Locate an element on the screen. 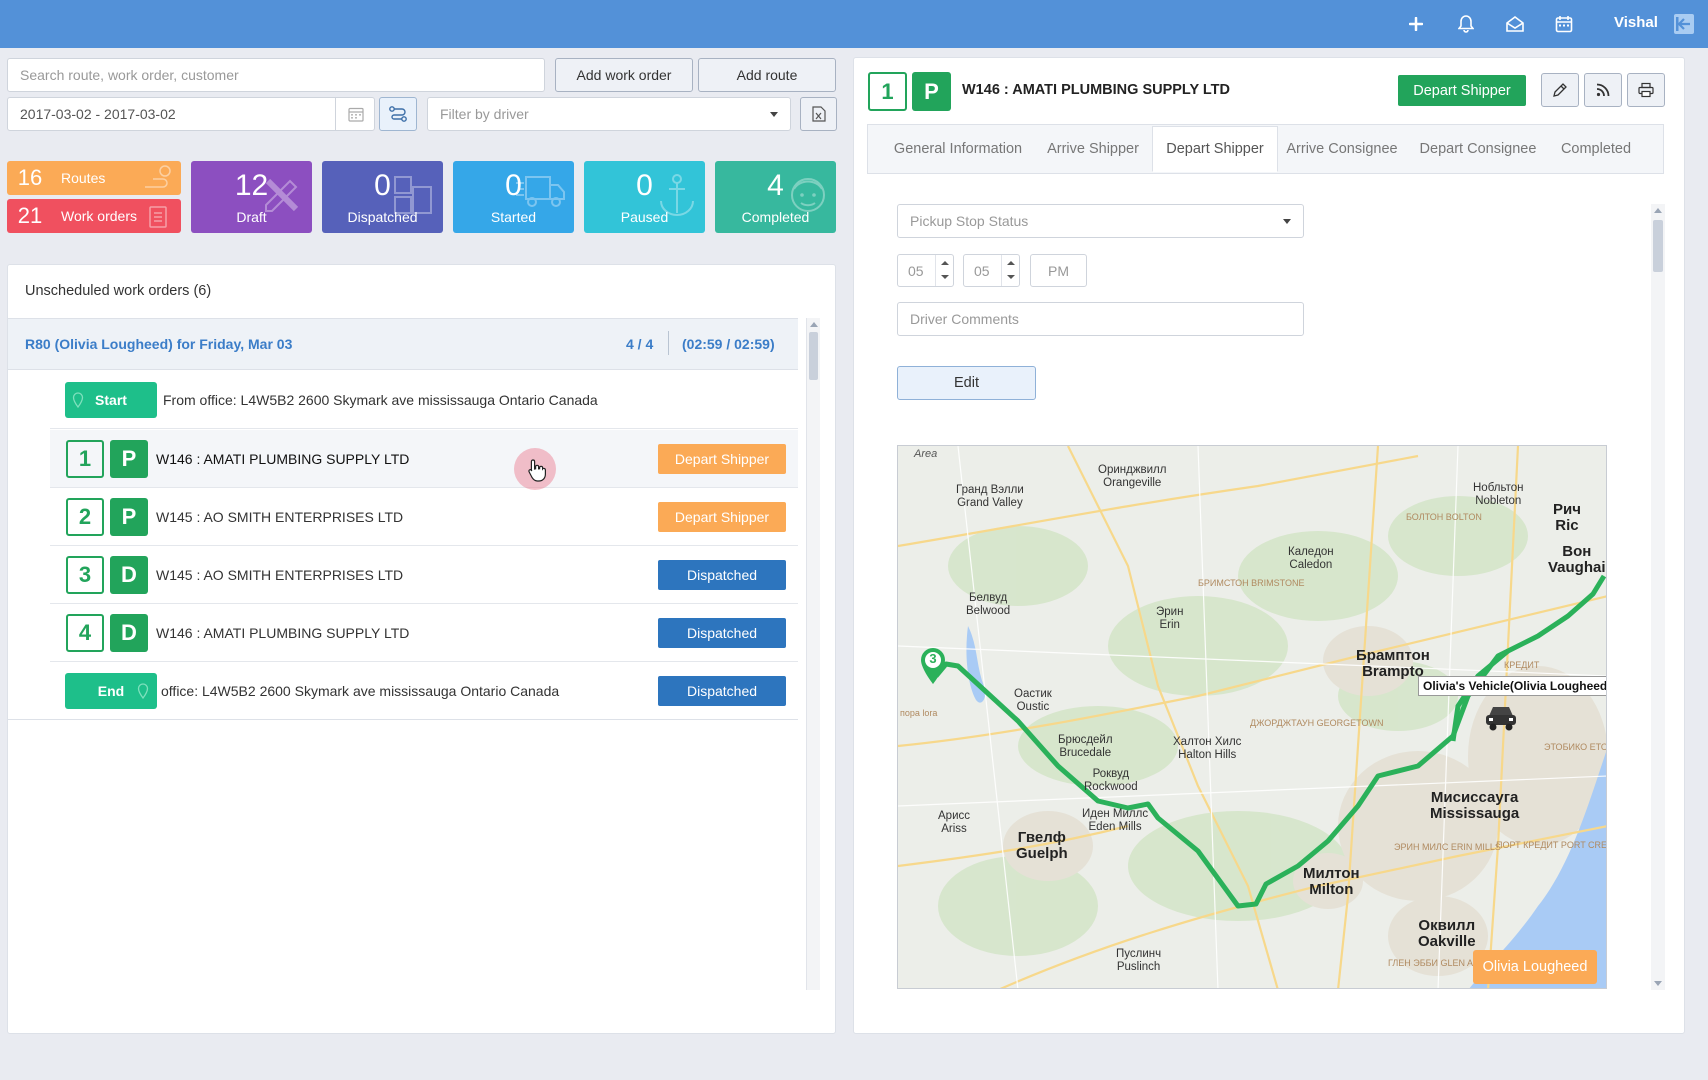  started-count: 0 is located at coordinates (513, 185).